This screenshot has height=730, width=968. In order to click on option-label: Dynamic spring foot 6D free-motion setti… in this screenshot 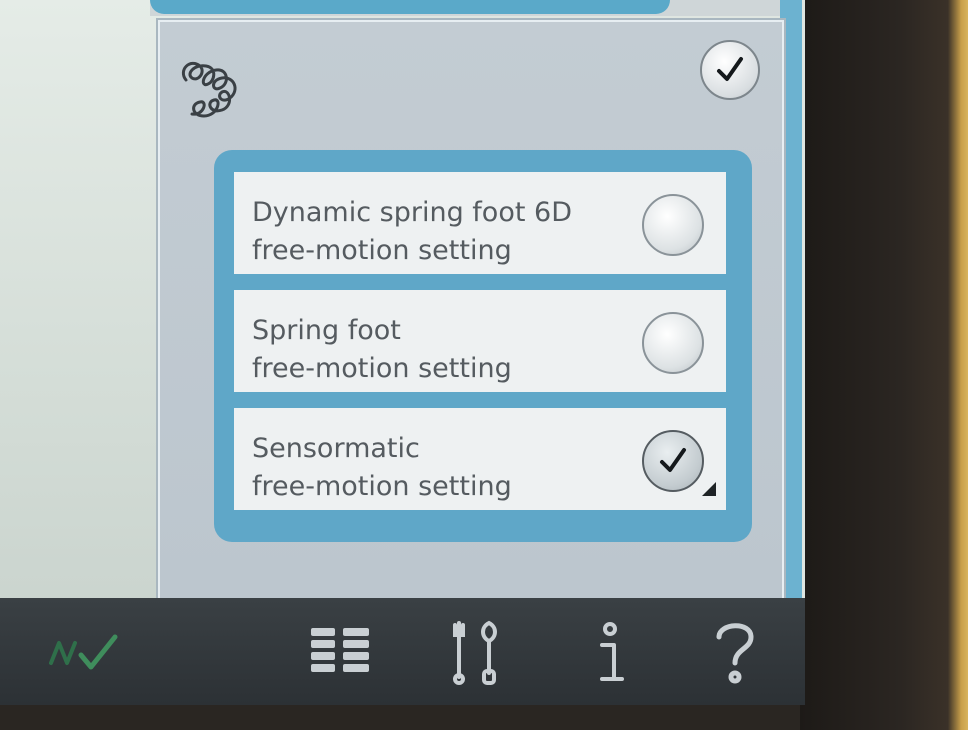, I will do `click(412, 232)`.